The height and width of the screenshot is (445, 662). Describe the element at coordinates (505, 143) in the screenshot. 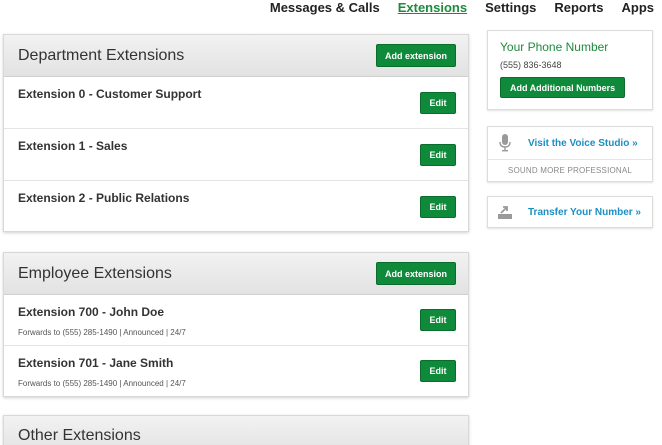

I see `microphone-icon` at that location.